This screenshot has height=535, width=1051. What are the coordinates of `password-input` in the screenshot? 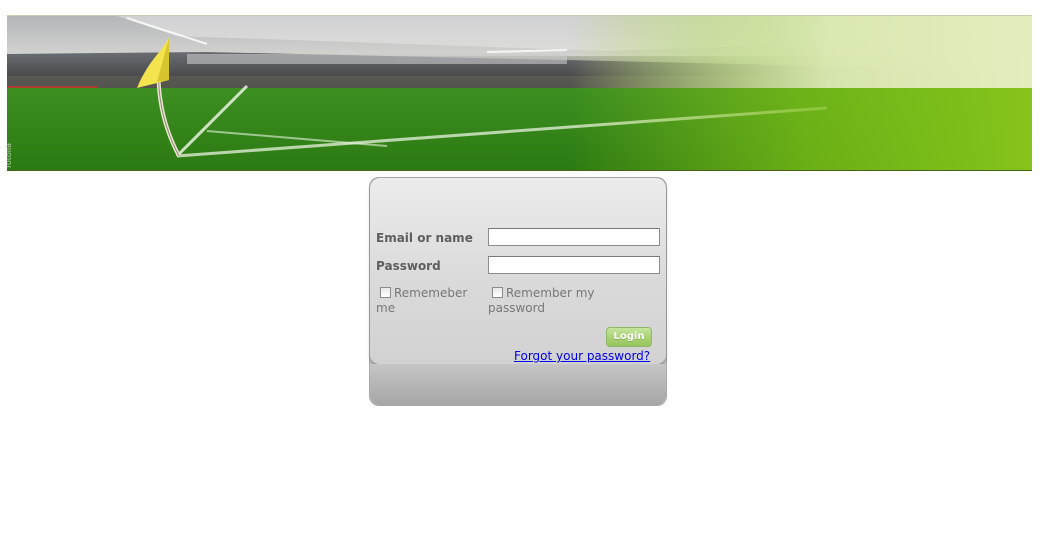 It's located at (574, 265).